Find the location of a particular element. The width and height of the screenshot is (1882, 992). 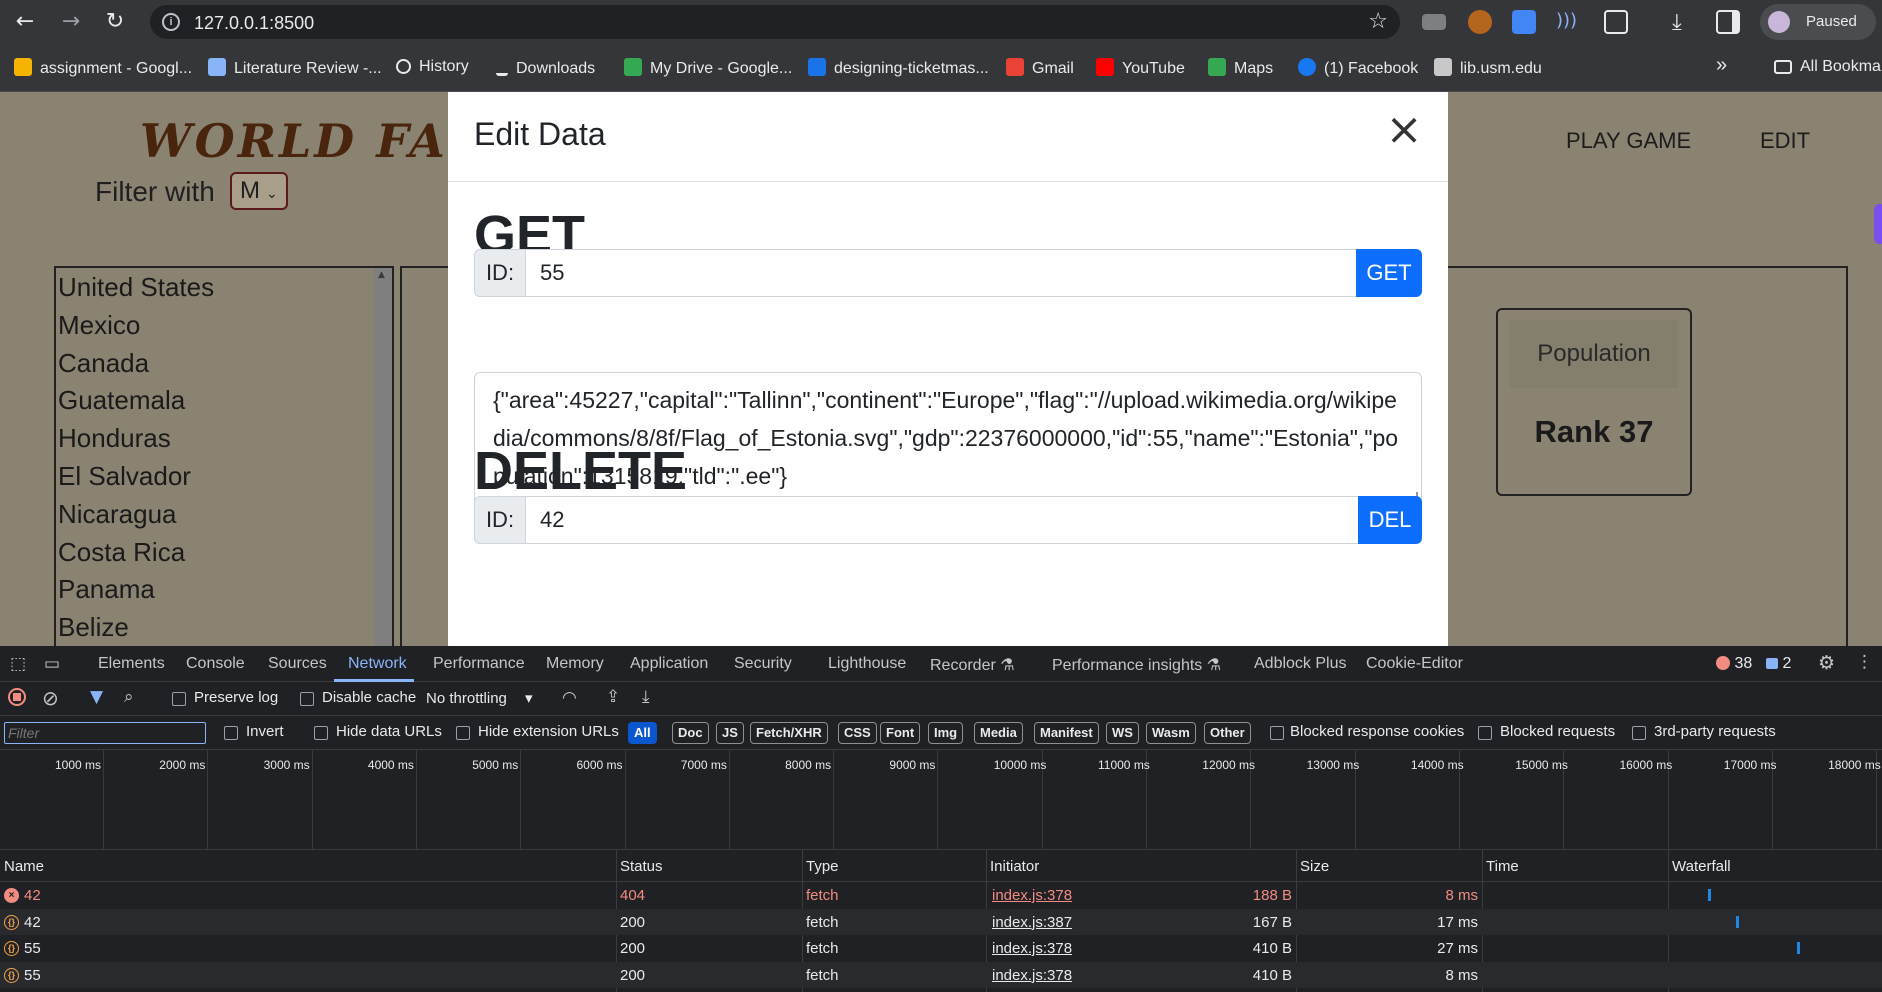

country-list-item: Nicaragua is located at coordinates (224, 514).